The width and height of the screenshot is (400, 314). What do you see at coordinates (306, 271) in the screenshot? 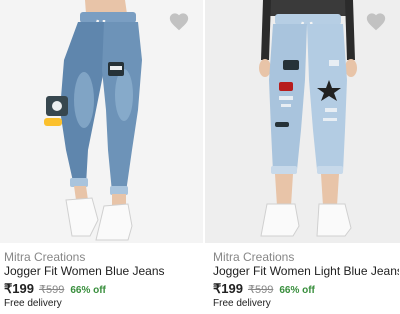
I see `product-title: Jogger Fit Women Light Blue Jeans` at bounding box center [306, 271].